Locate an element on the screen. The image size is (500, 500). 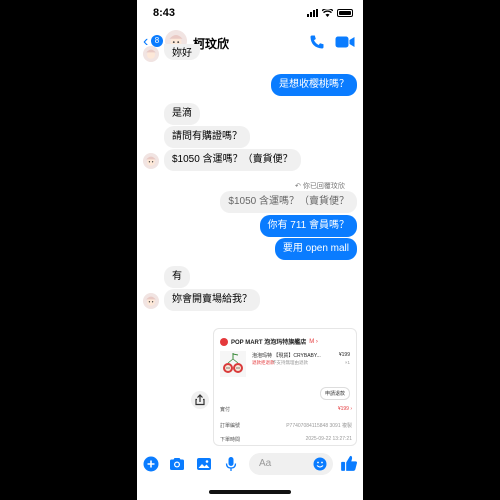
shop-name: POP MART 泡泡玛特旗艦店 is located at coordinates (269, 343).